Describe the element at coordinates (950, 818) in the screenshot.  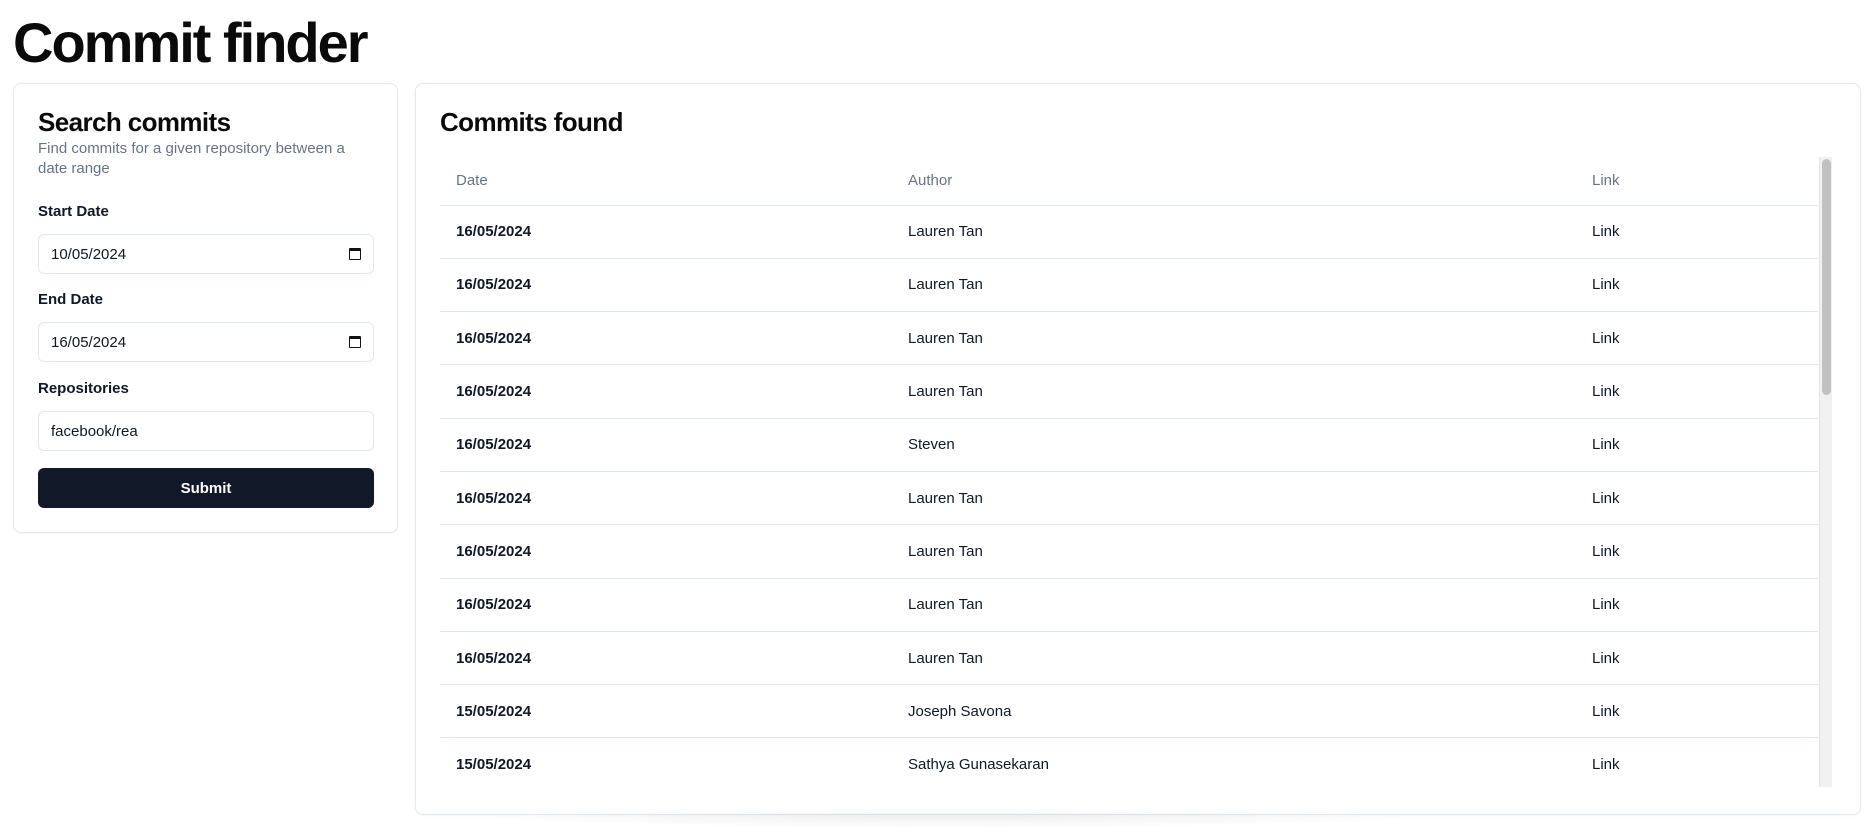
I see `bottom-shadow` at that location.